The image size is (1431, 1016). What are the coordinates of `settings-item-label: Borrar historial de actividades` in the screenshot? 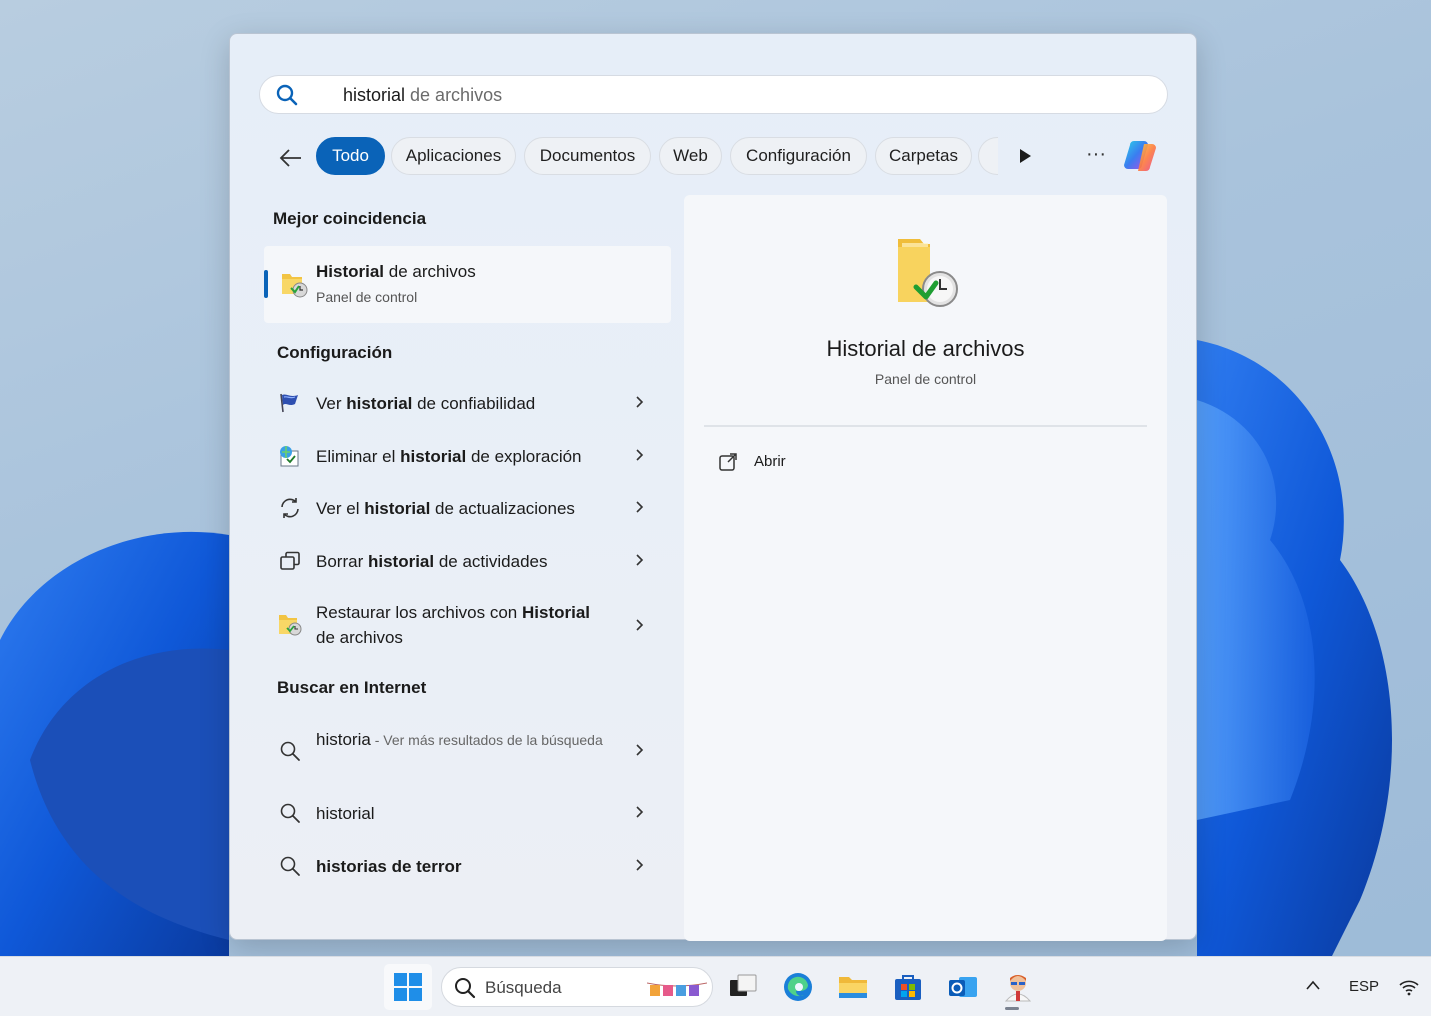 It's located at (466, 561).